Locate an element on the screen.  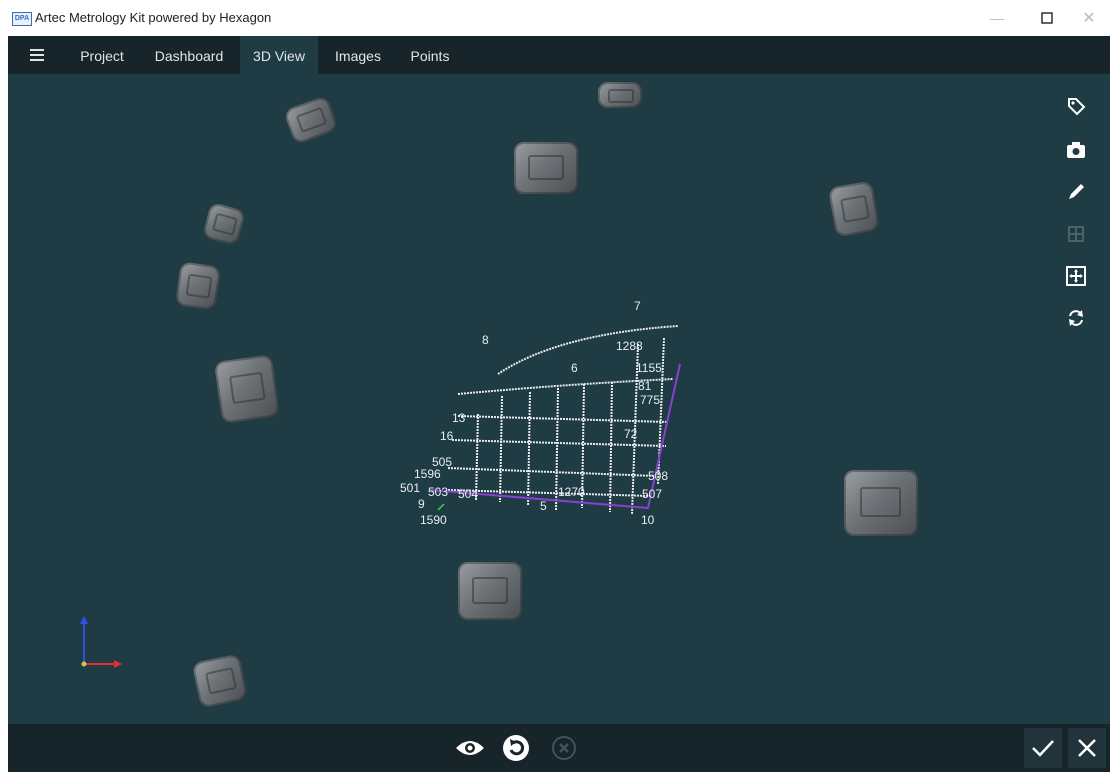
hamburger-menu-icon is located at coordinates (37, 55).